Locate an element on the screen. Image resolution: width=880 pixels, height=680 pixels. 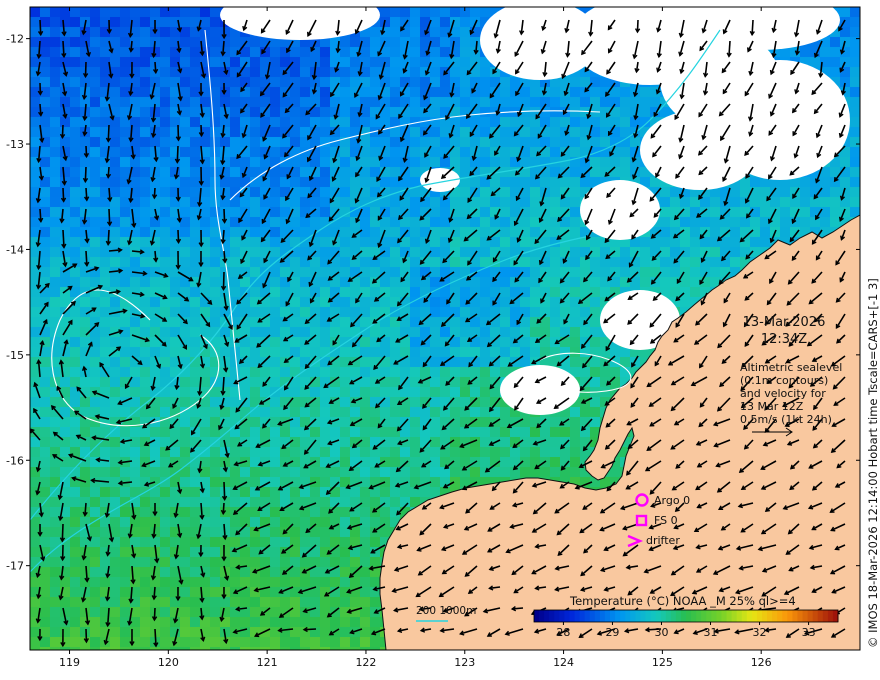
drifter-label: drifter is located at coordinates (663, 540).